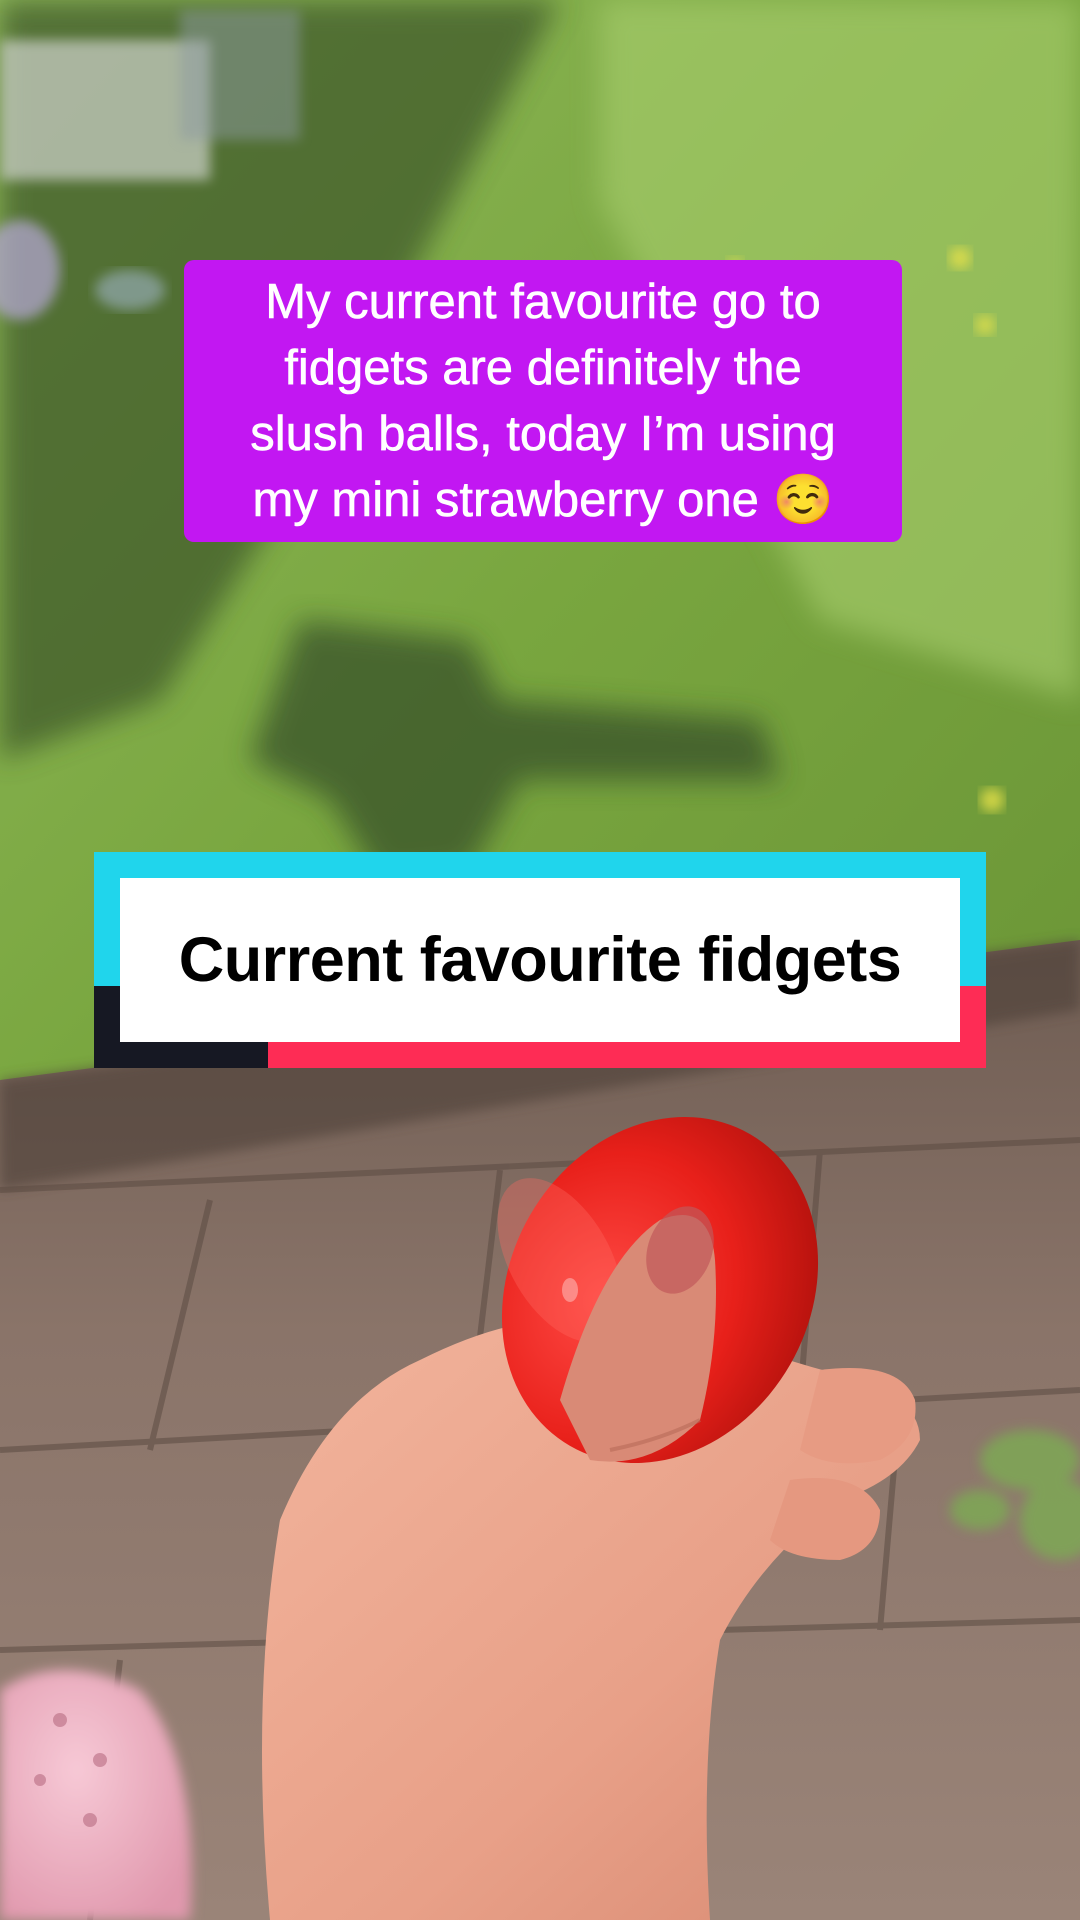 This screenshot has width=1080, height=1920. What do you see at coordinates (543, 302) in the screenshot?
I see `caption-line: My current favourite go to` at bounding box center [543, 302].